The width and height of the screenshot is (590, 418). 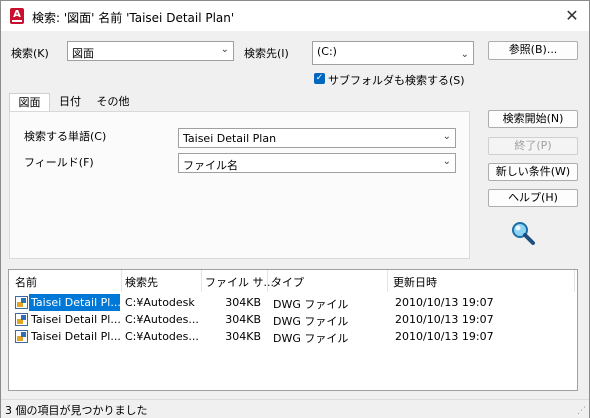 What do you see at coordinates (396, 80) in the screenshot?
I see `subfolders-label: サブフォルダも検索する(S)` at bounding box center [396, 80].